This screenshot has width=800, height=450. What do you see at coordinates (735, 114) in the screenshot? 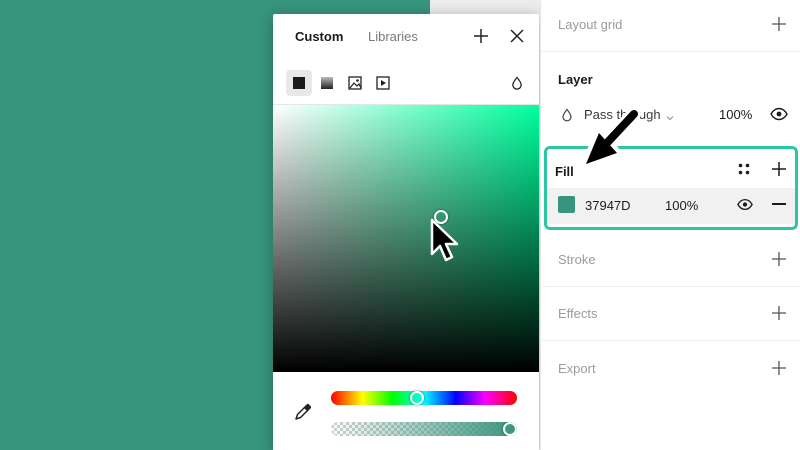
I see `layer-opacity-value: 100%` at bounding box center [735, 114].